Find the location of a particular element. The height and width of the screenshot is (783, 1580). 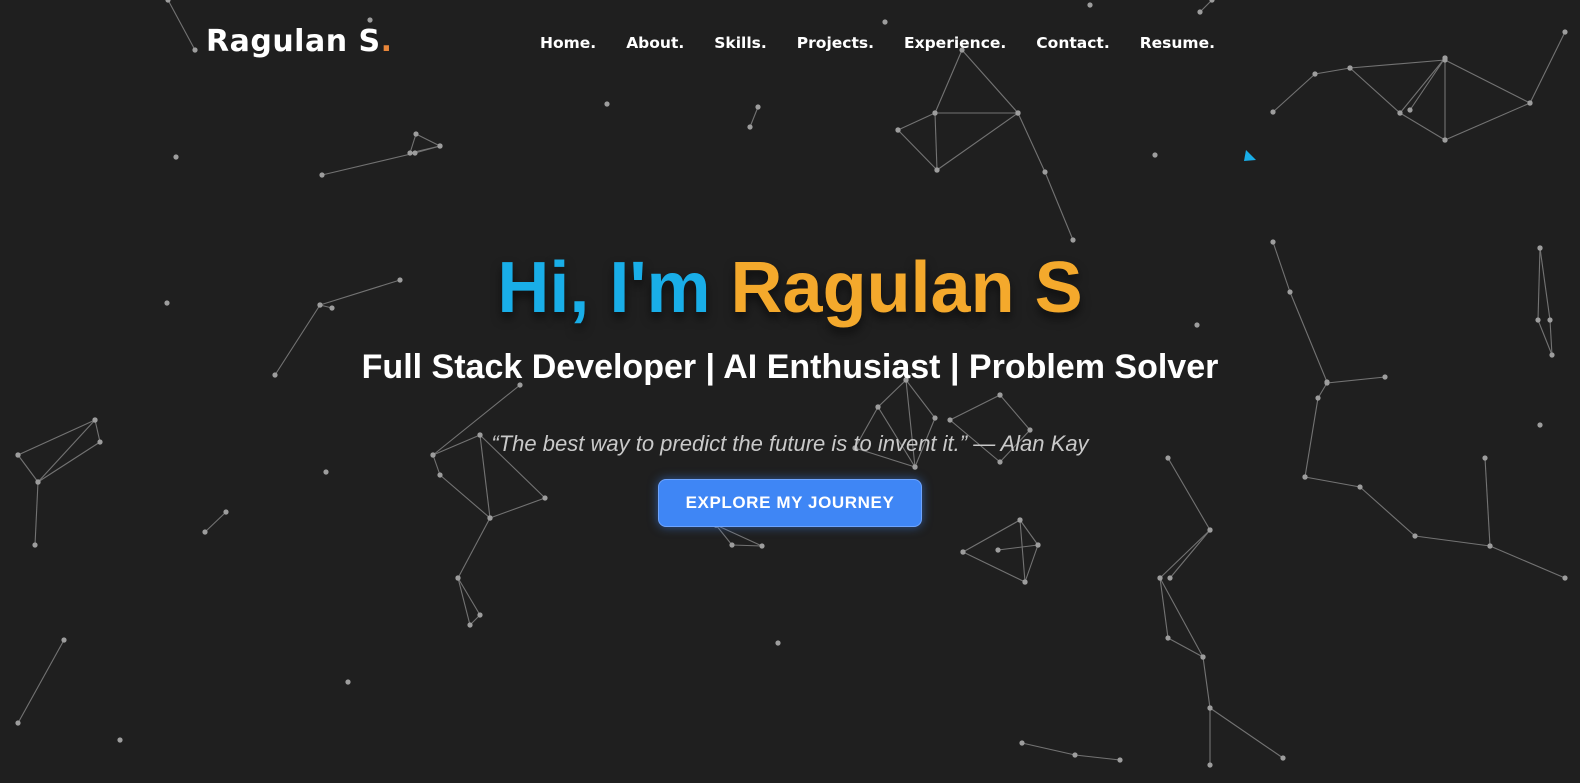

nav-home-link: Home. is located at coordinates (568, 43).